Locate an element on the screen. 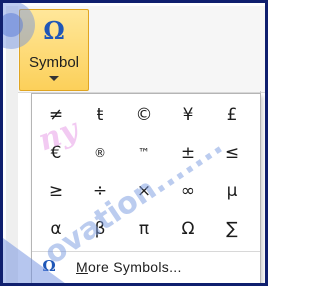 Image resolution: width=320 pixels, height=286 pixels. dropdown-caret-icon is located at coordinates (54, 78).